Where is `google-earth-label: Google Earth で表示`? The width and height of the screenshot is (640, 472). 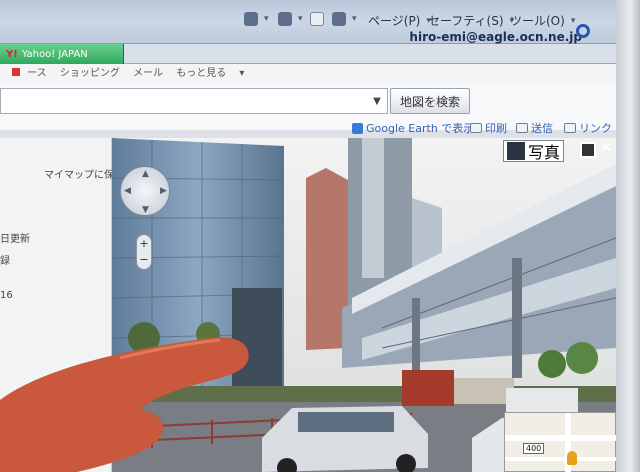 google-earth-label: Google Earth で表示 is located at coordinates (420, 128).